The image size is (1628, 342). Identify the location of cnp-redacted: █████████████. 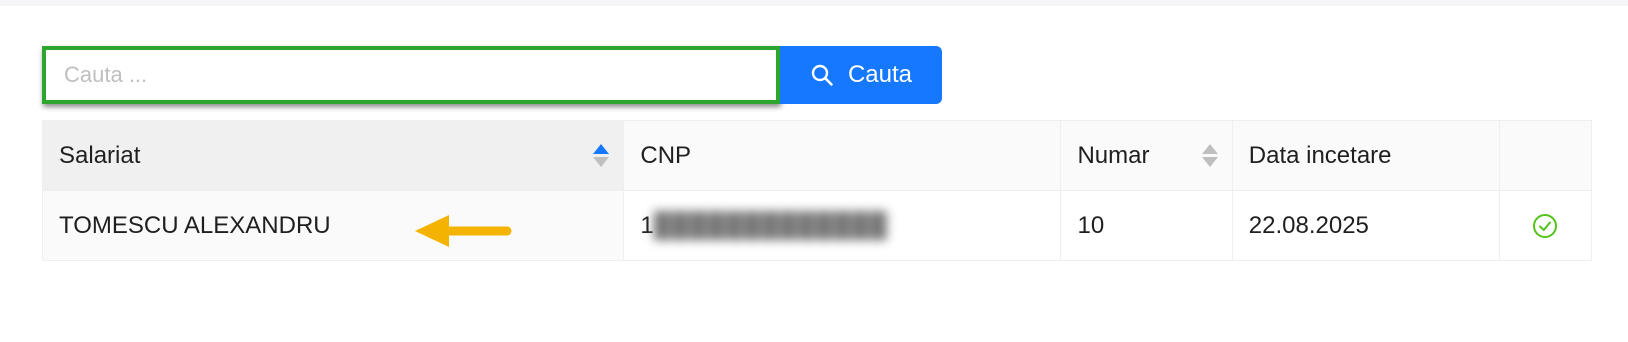
(770, 225).